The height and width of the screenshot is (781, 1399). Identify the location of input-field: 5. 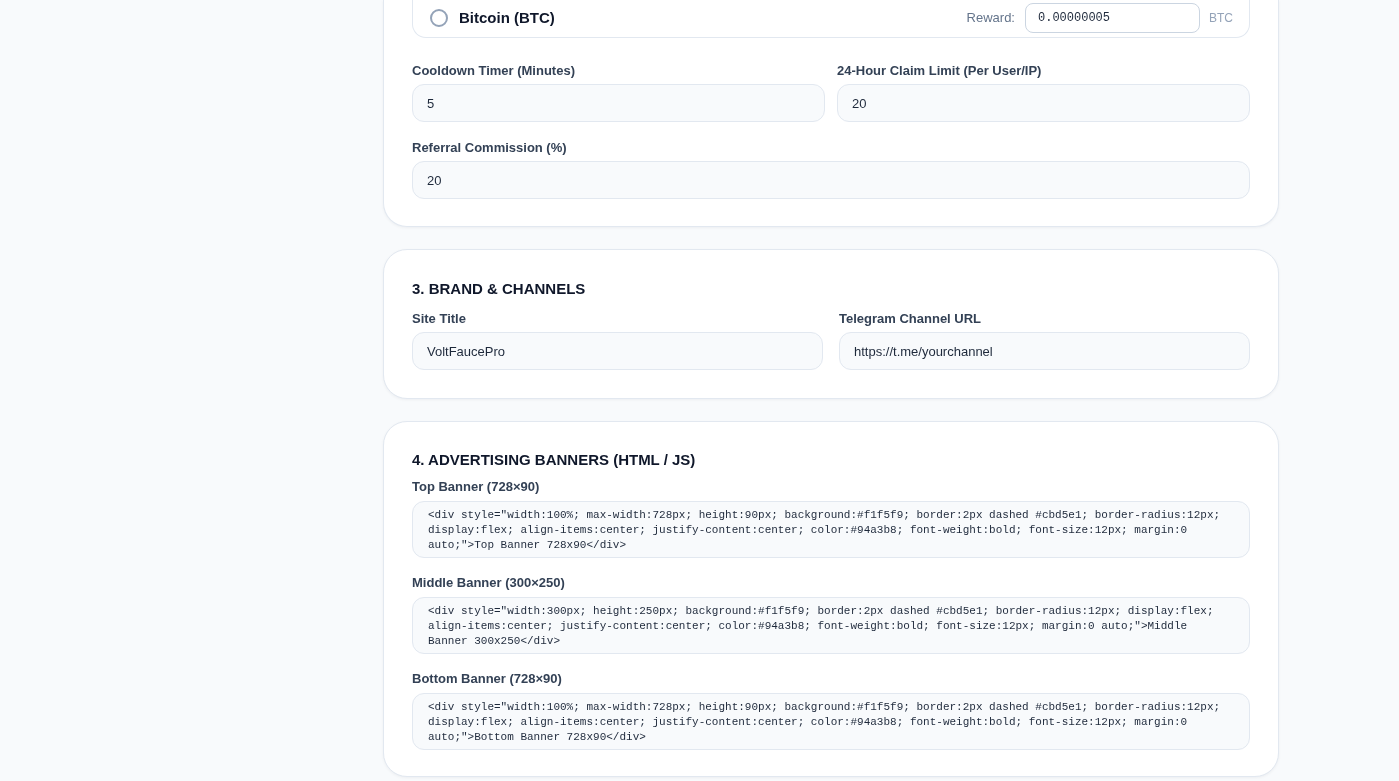
(618, 103).